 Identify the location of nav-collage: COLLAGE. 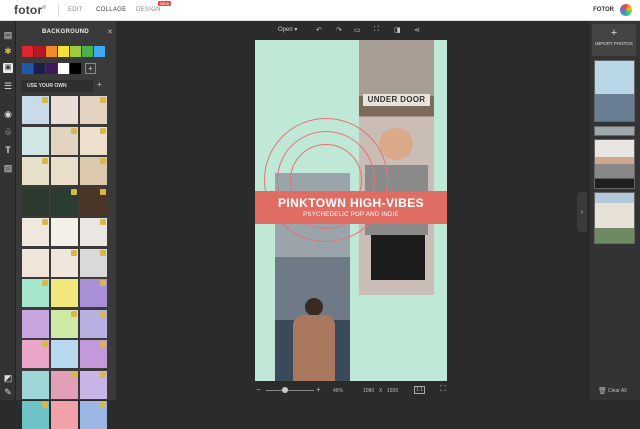
(111, 10).